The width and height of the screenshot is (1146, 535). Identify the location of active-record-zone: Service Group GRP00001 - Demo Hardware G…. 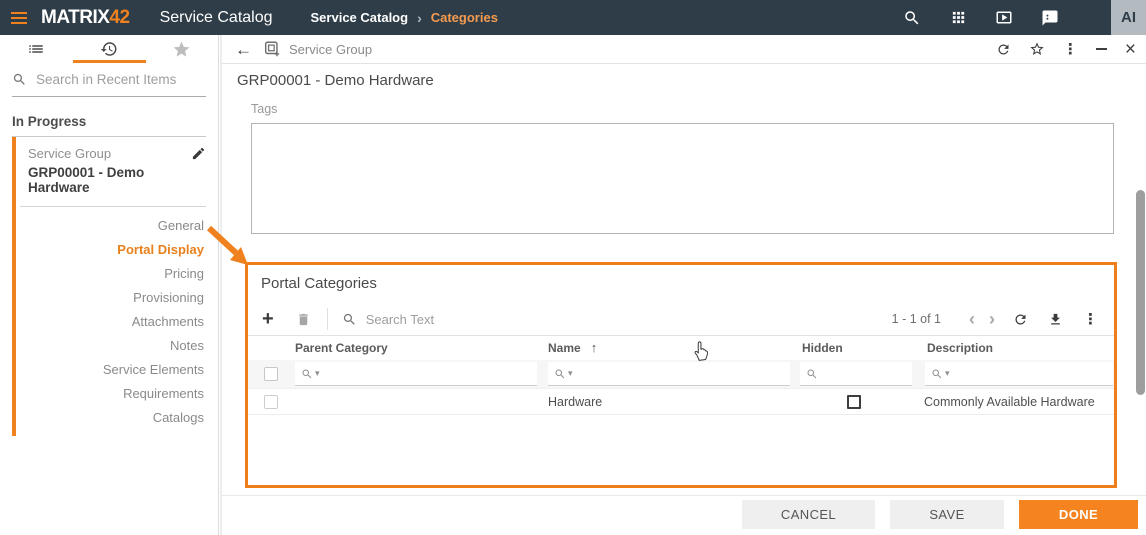
(115, 286).